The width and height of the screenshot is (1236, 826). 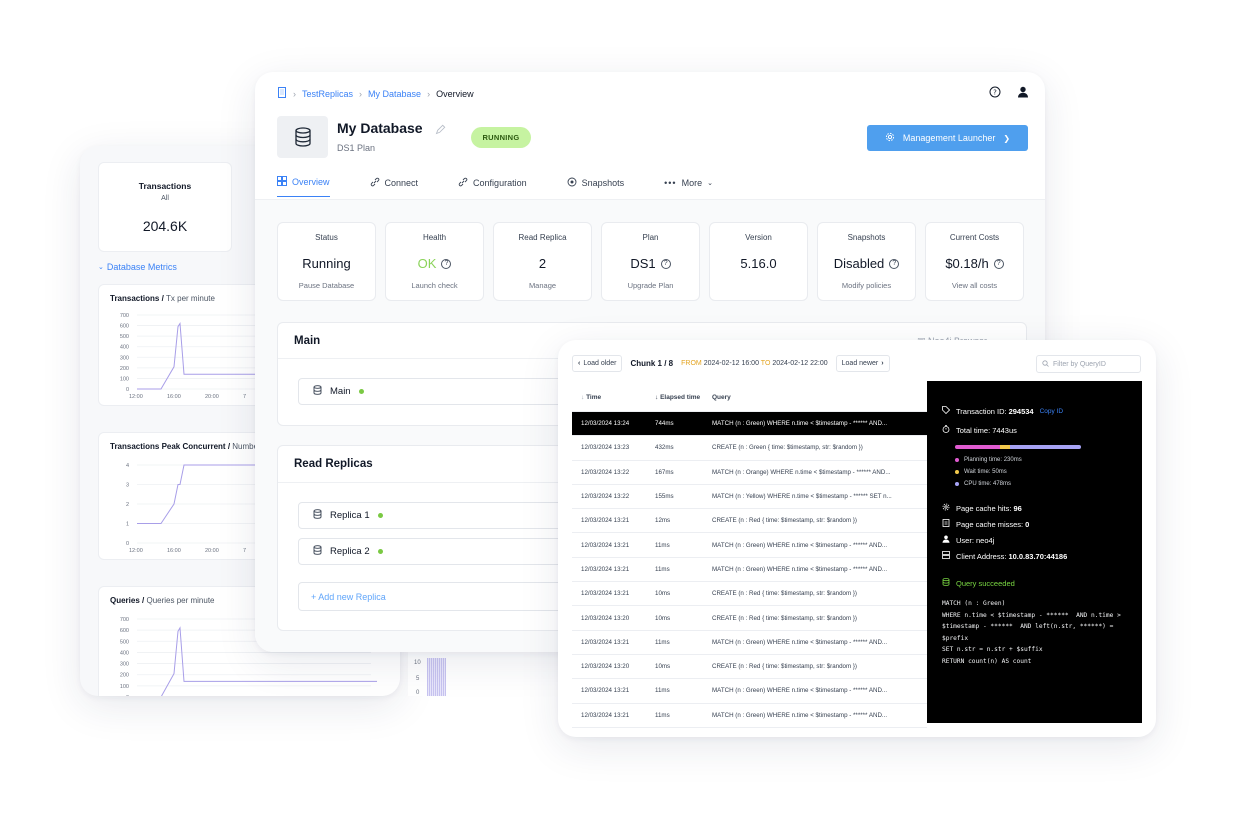 What do you see at coordinates (947, 138) in the screenshot?
I see `management-launcher-button: Management Launcher ❯` at bounding box center [947, 138].